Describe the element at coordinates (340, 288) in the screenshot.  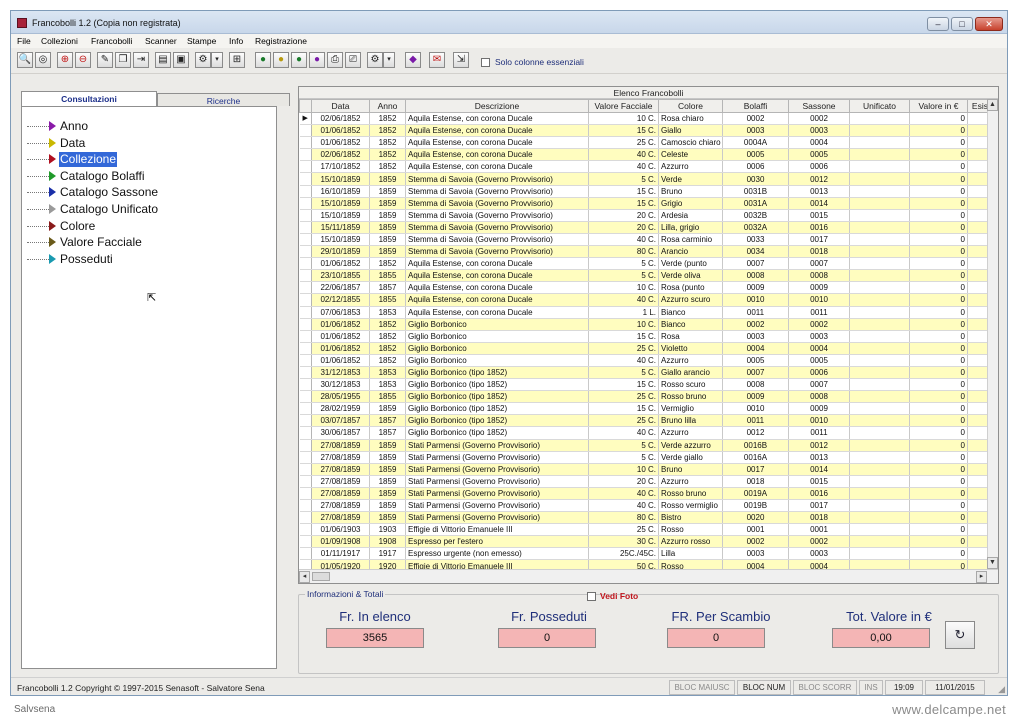
I see `table-cell: 22/06/1857` at that location.